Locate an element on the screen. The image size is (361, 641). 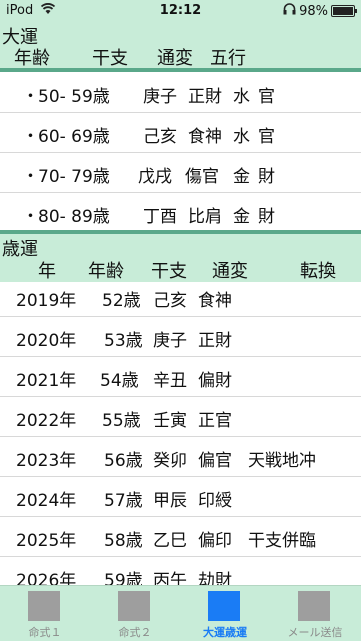
saiun-tsuhen: 偏官 is located at coordinates (215, 461).